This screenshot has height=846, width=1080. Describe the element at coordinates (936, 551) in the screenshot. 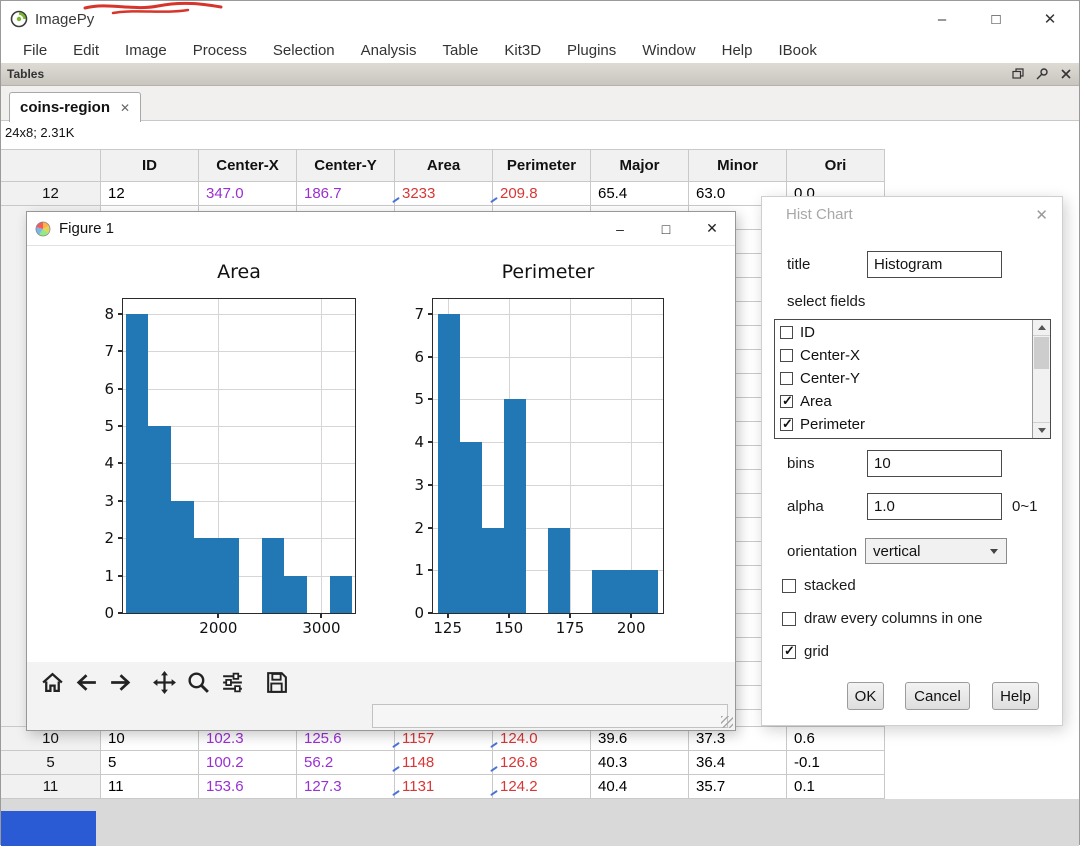

I see `orientation-dropdown: vertical` at that location.